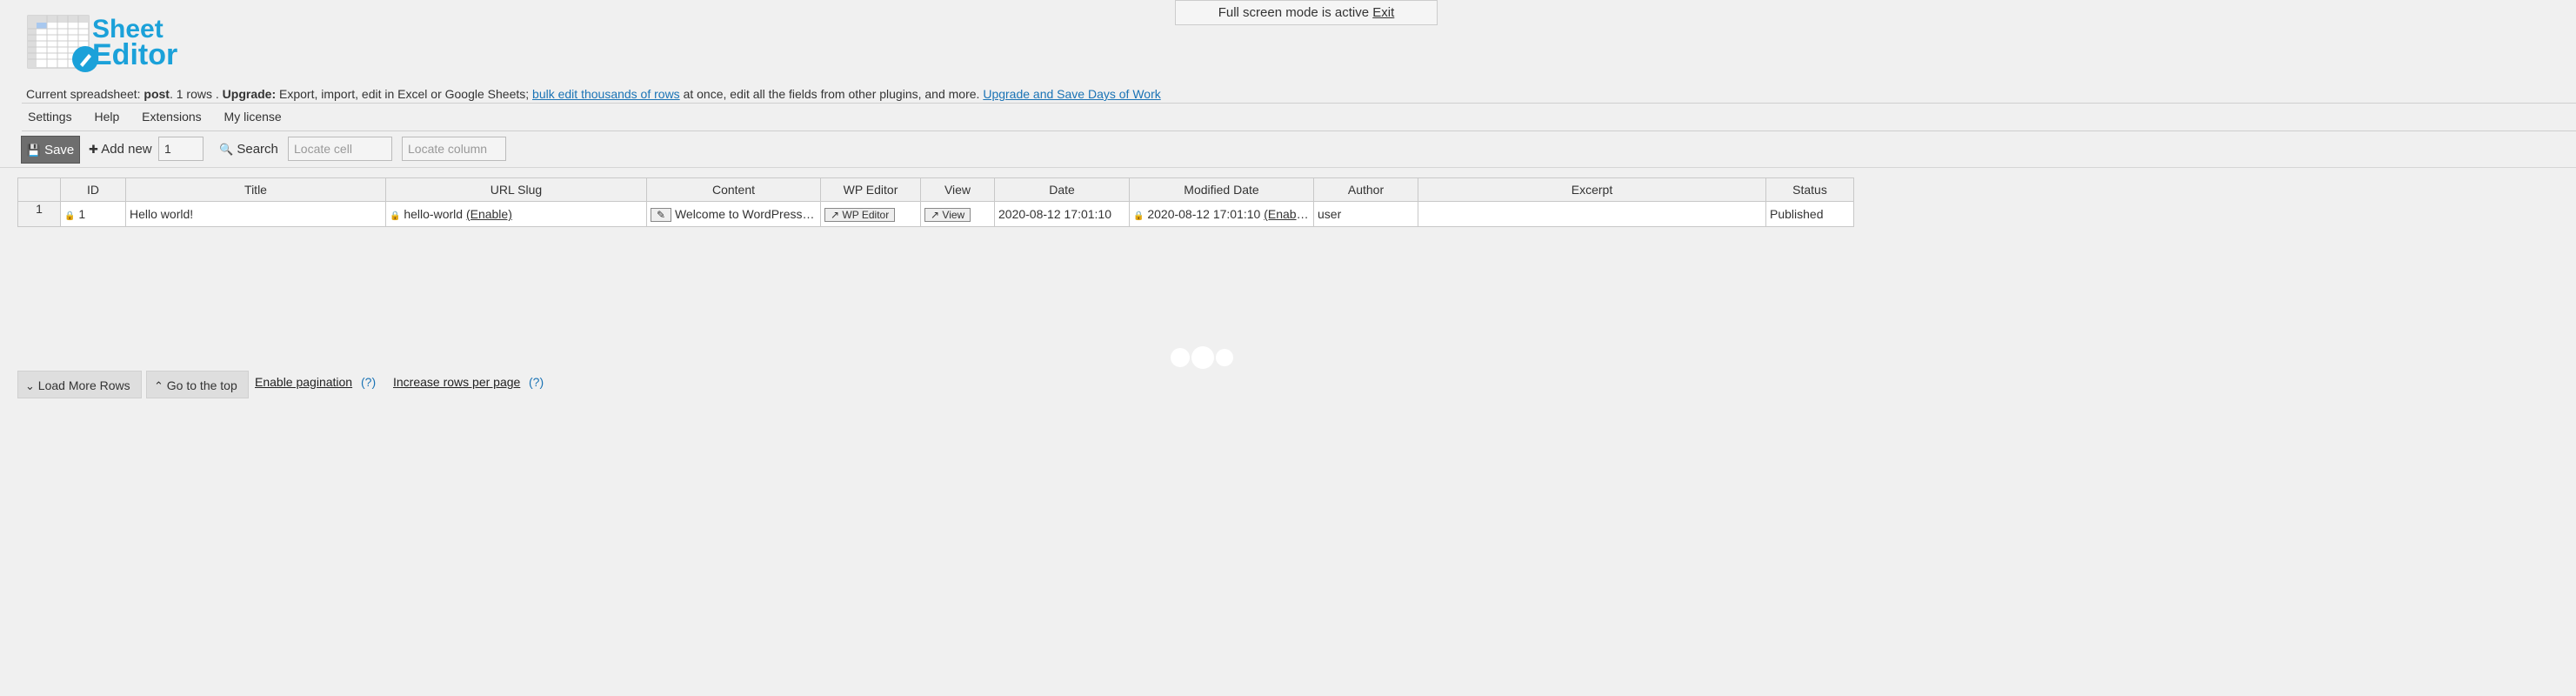 The height and width of the screenshot is (696, 2576). Describe the element at coordinates (1071, 94) in the screenshot. I see `upgrade-link: Upgrade and Save Days of Work` at that location.